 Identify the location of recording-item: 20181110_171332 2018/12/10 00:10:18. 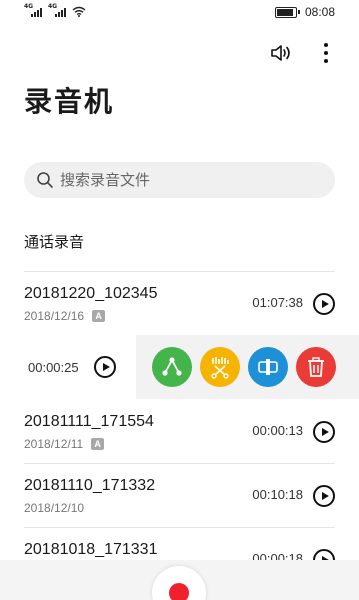
(179, 495).